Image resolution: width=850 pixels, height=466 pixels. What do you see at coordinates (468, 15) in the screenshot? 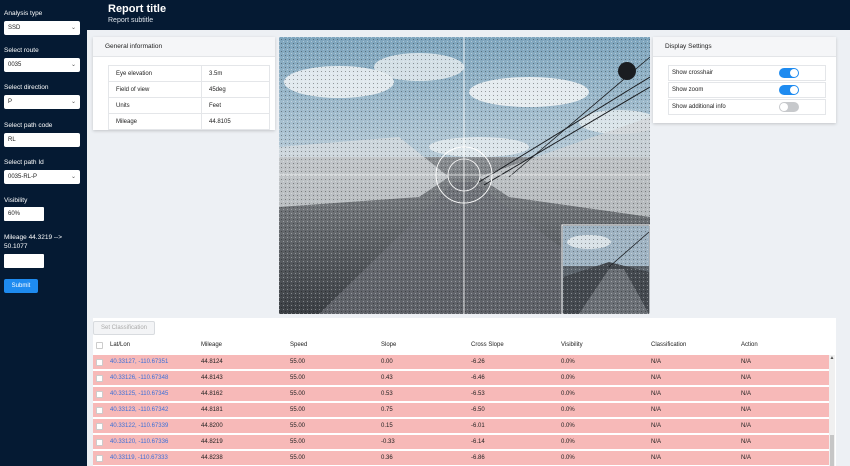
I see `report-header: Report title Report subtitle` at bounding box center [468, 15].